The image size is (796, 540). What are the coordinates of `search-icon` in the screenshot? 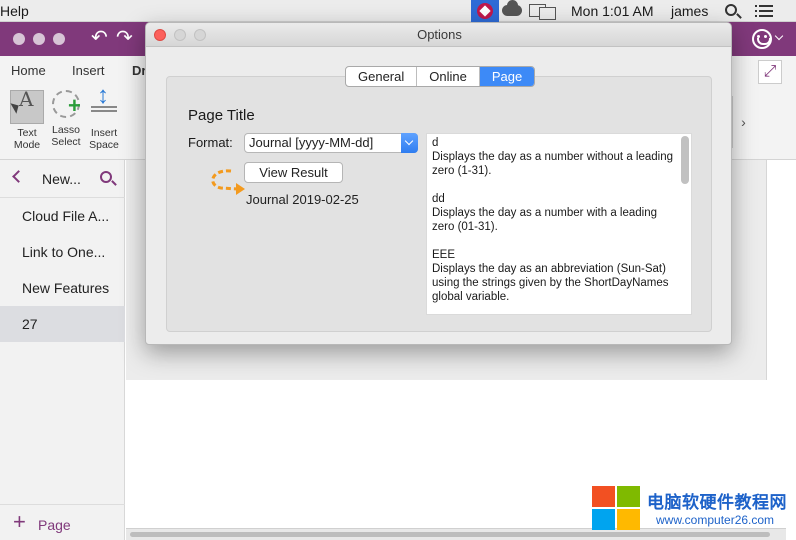 It's located at (106, 177).